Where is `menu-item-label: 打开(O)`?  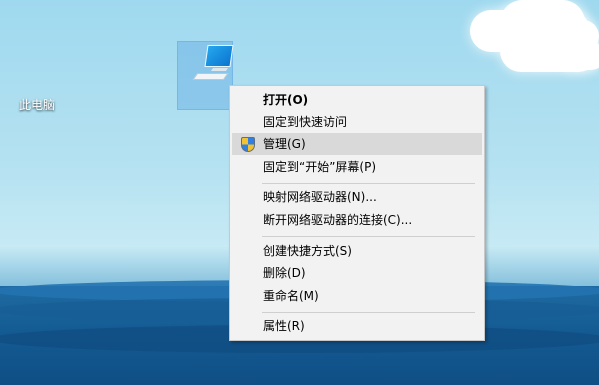
menu-item-label: 打开(O) is located at coordinates (286, 100).